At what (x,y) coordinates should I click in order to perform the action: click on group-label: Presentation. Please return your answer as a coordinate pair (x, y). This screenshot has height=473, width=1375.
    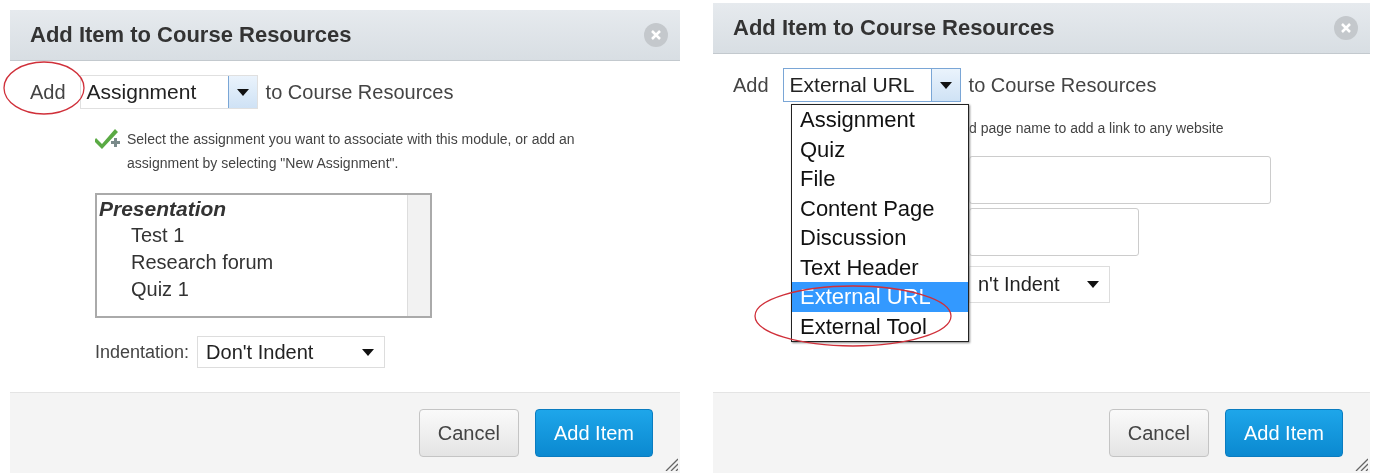
    Looking at the image, I should click on (163, 209).